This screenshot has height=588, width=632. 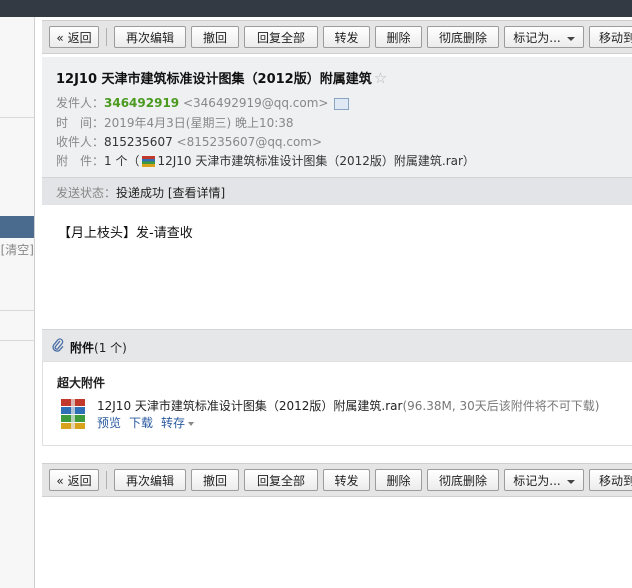 I want to click on send-status-bar: 发送状态：投递成功 [查看详情], so click(x=337, y=191).